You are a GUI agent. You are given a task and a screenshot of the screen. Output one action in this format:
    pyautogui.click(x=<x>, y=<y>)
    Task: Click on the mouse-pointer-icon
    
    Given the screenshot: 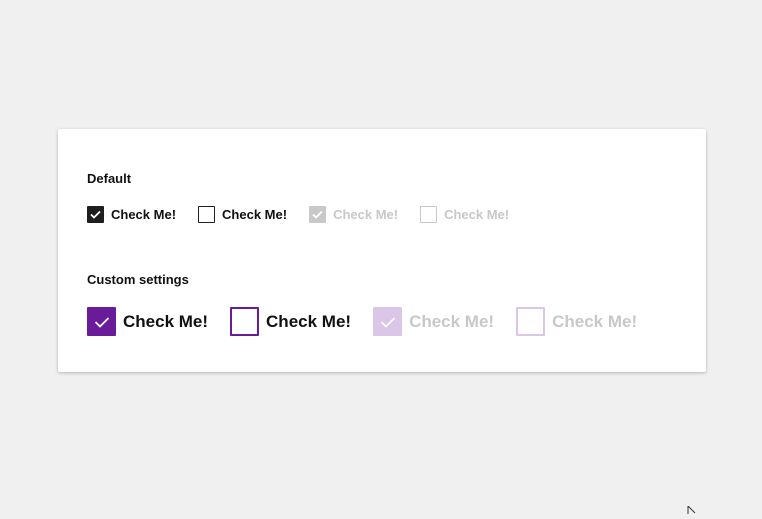 What is the action you would take?
    pyautogui.click(x=692, y=510)
    